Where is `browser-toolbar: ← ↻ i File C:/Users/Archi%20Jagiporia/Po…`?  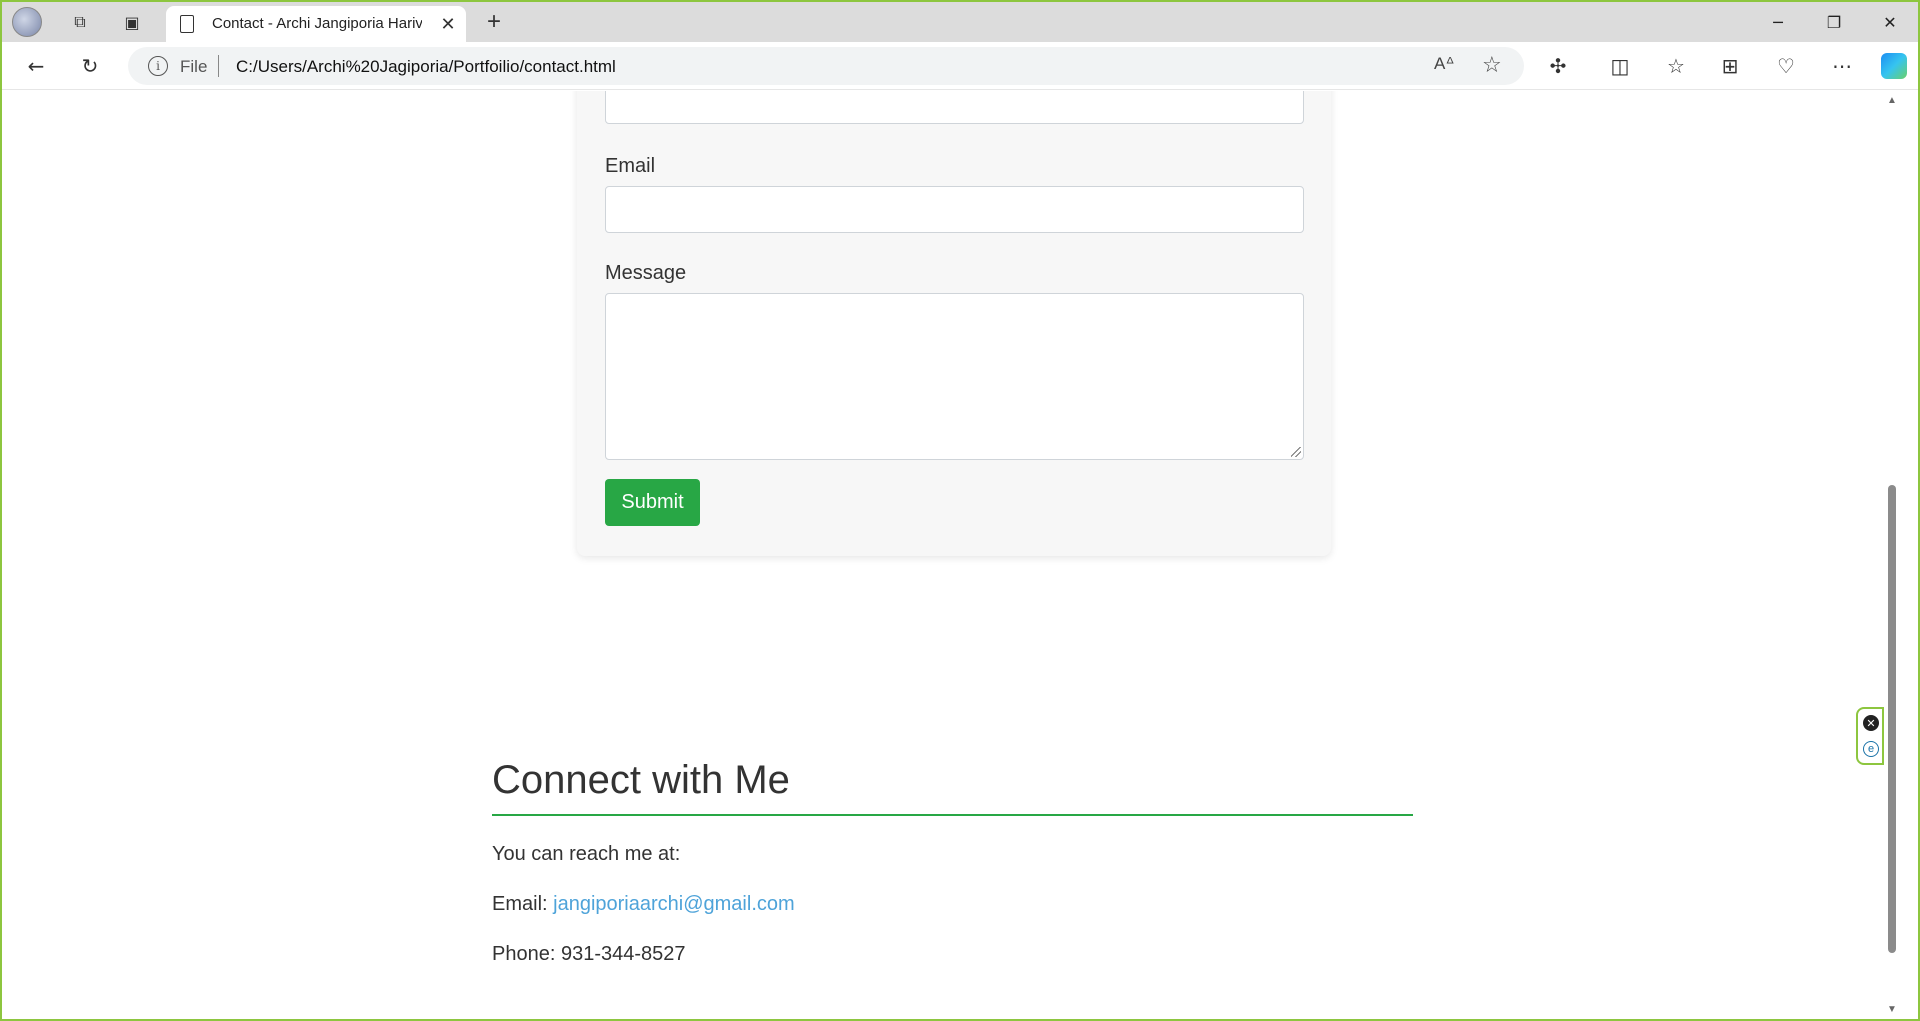 browser-toolbar: ← ↻ i File C:/Users/Archi%20Jagiporia/Po… is located at coordinates (960, 66).